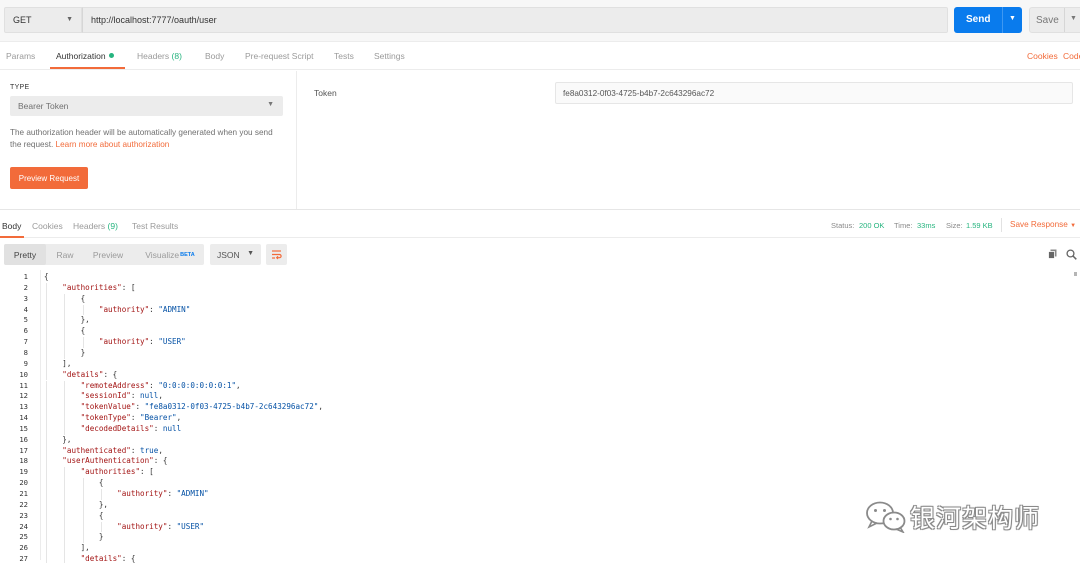  Describe the element at coordinates (979, 225) in the screenshot. I see `size-value: 1.59 KB` at that location.